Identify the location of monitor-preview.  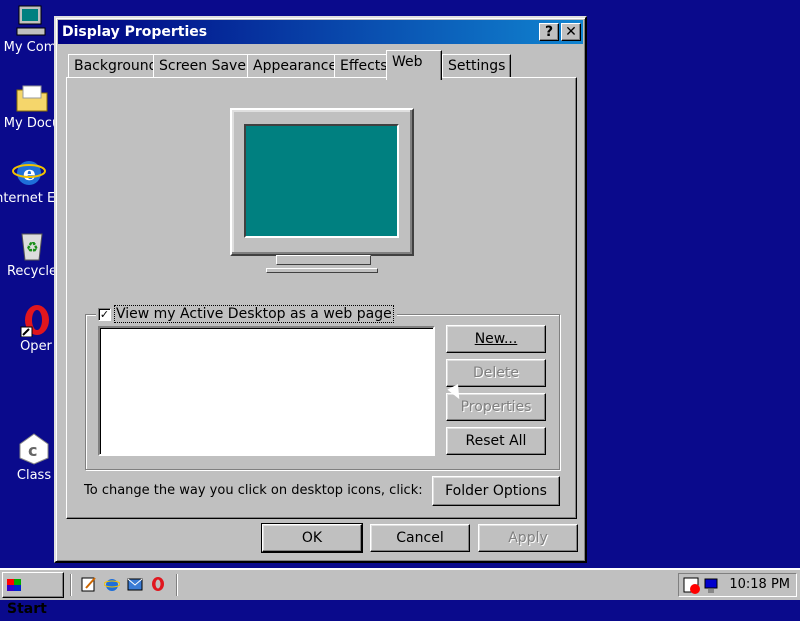
(322, 182).